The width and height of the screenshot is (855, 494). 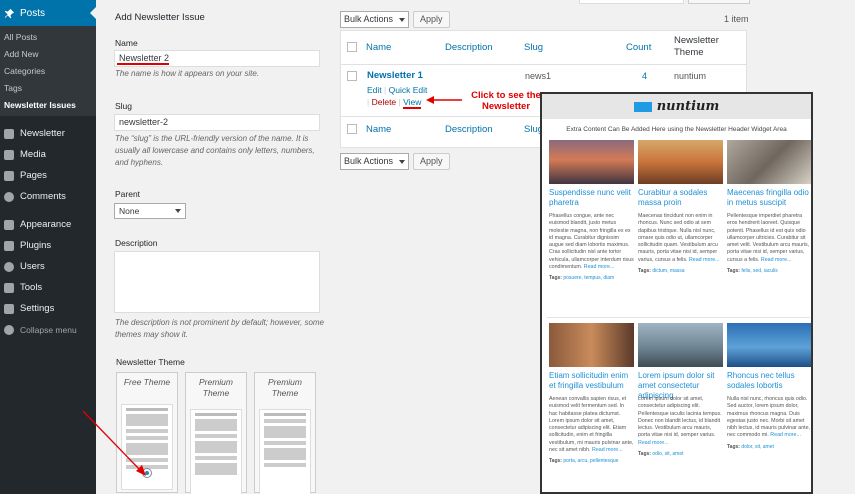 What do you see at coordinates (150, 211) in the screenshot?
I see `parent-select: None` at bounding box center [150, 211].